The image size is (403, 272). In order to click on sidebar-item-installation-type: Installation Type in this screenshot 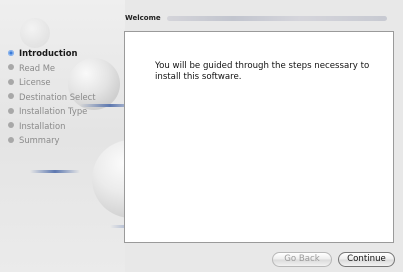, I will do `click(52, 111)`.